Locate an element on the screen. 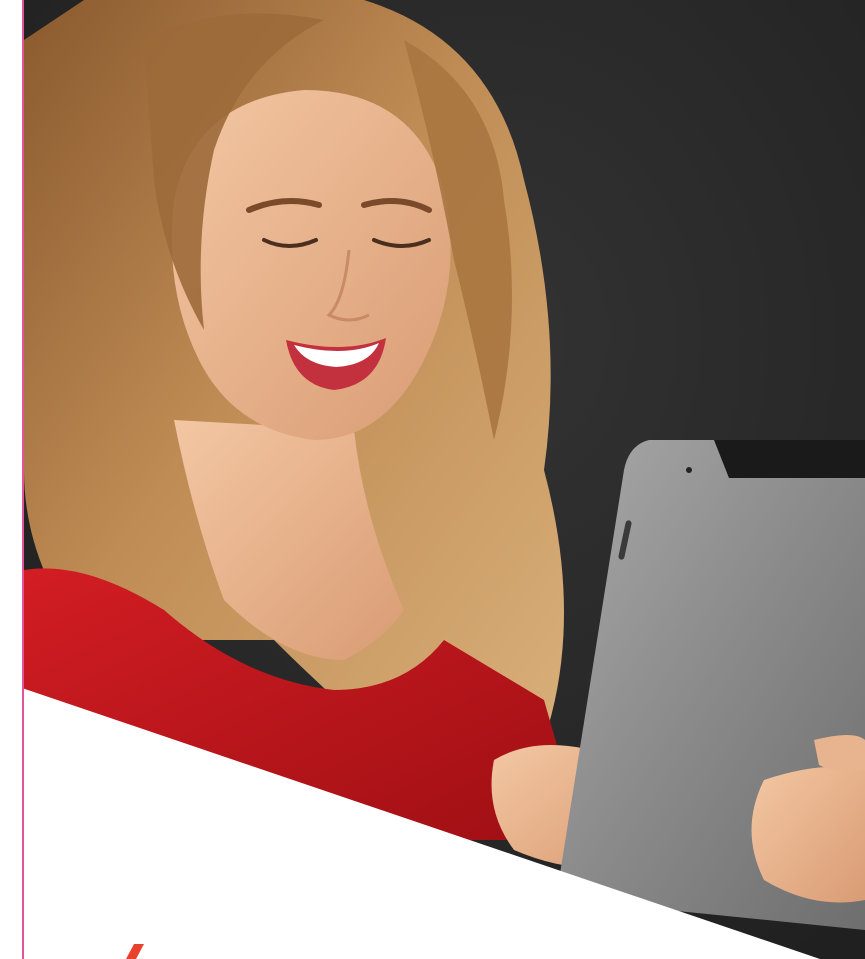 This screenshot has height=959, width=865. tablet-screen-edge is located at coordinates (789, 459).